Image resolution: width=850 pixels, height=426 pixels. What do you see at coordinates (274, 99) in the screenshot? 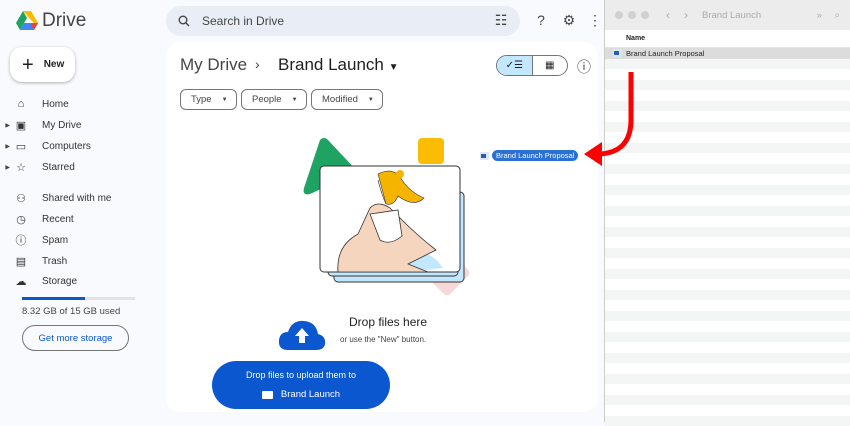
I see `filter-people: People▼` at bounding box center [274, 99].